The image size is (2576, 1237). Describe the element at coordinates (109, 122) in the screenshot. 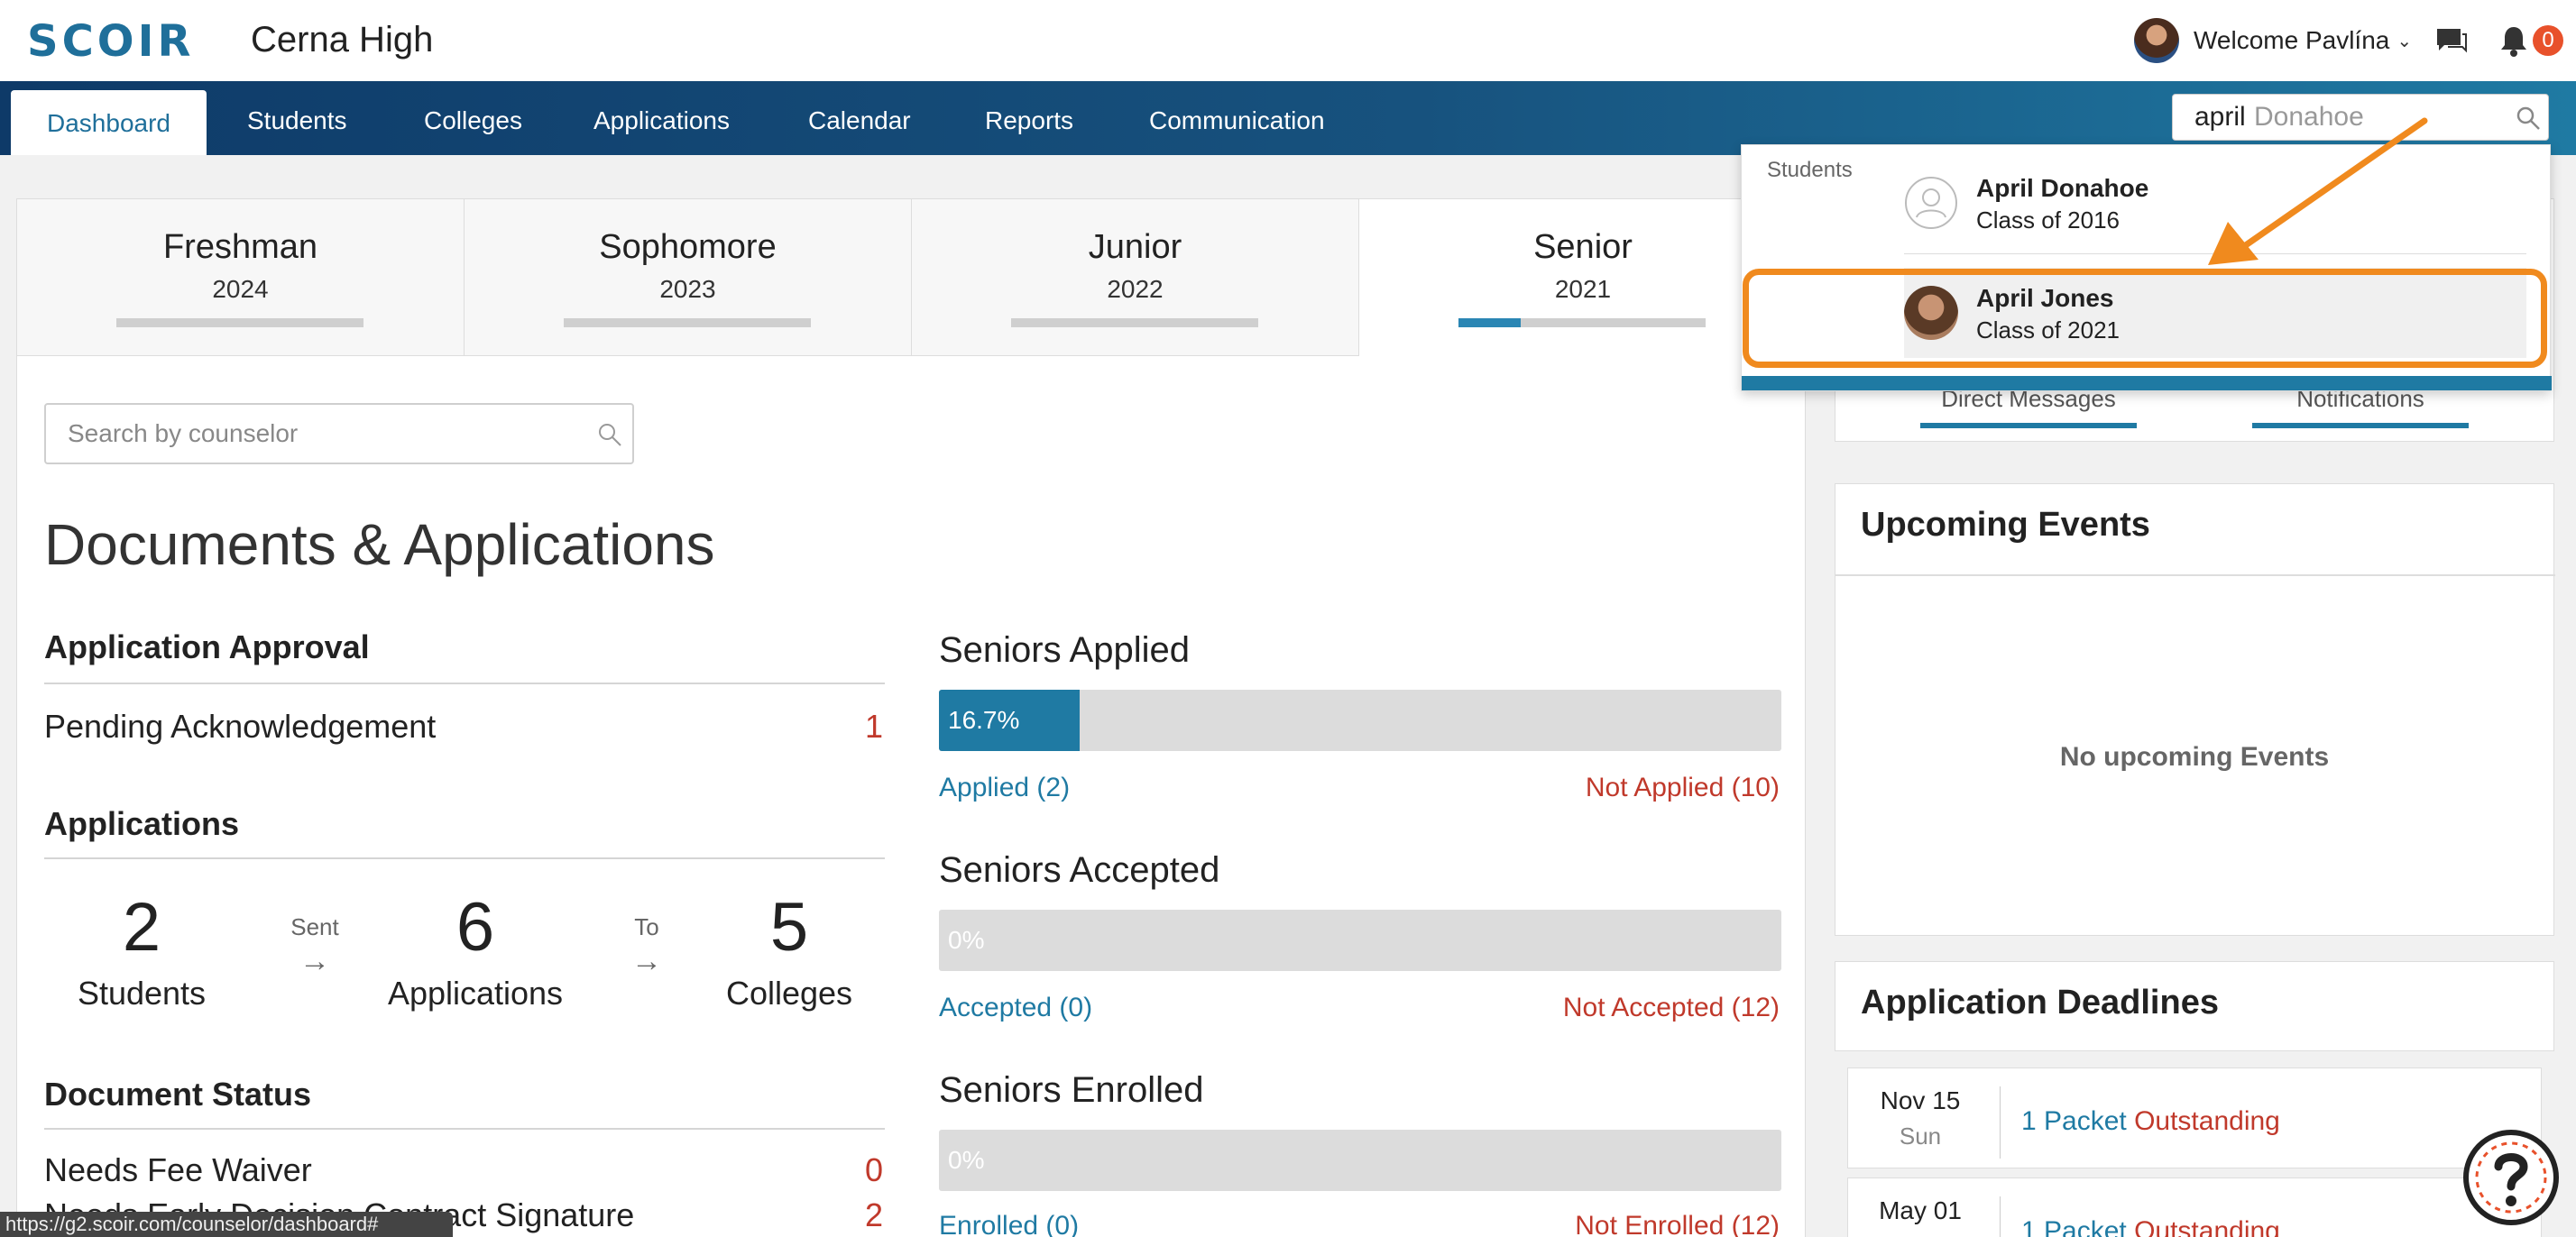

I see `nav-dashboard: Dashboard` at that location.